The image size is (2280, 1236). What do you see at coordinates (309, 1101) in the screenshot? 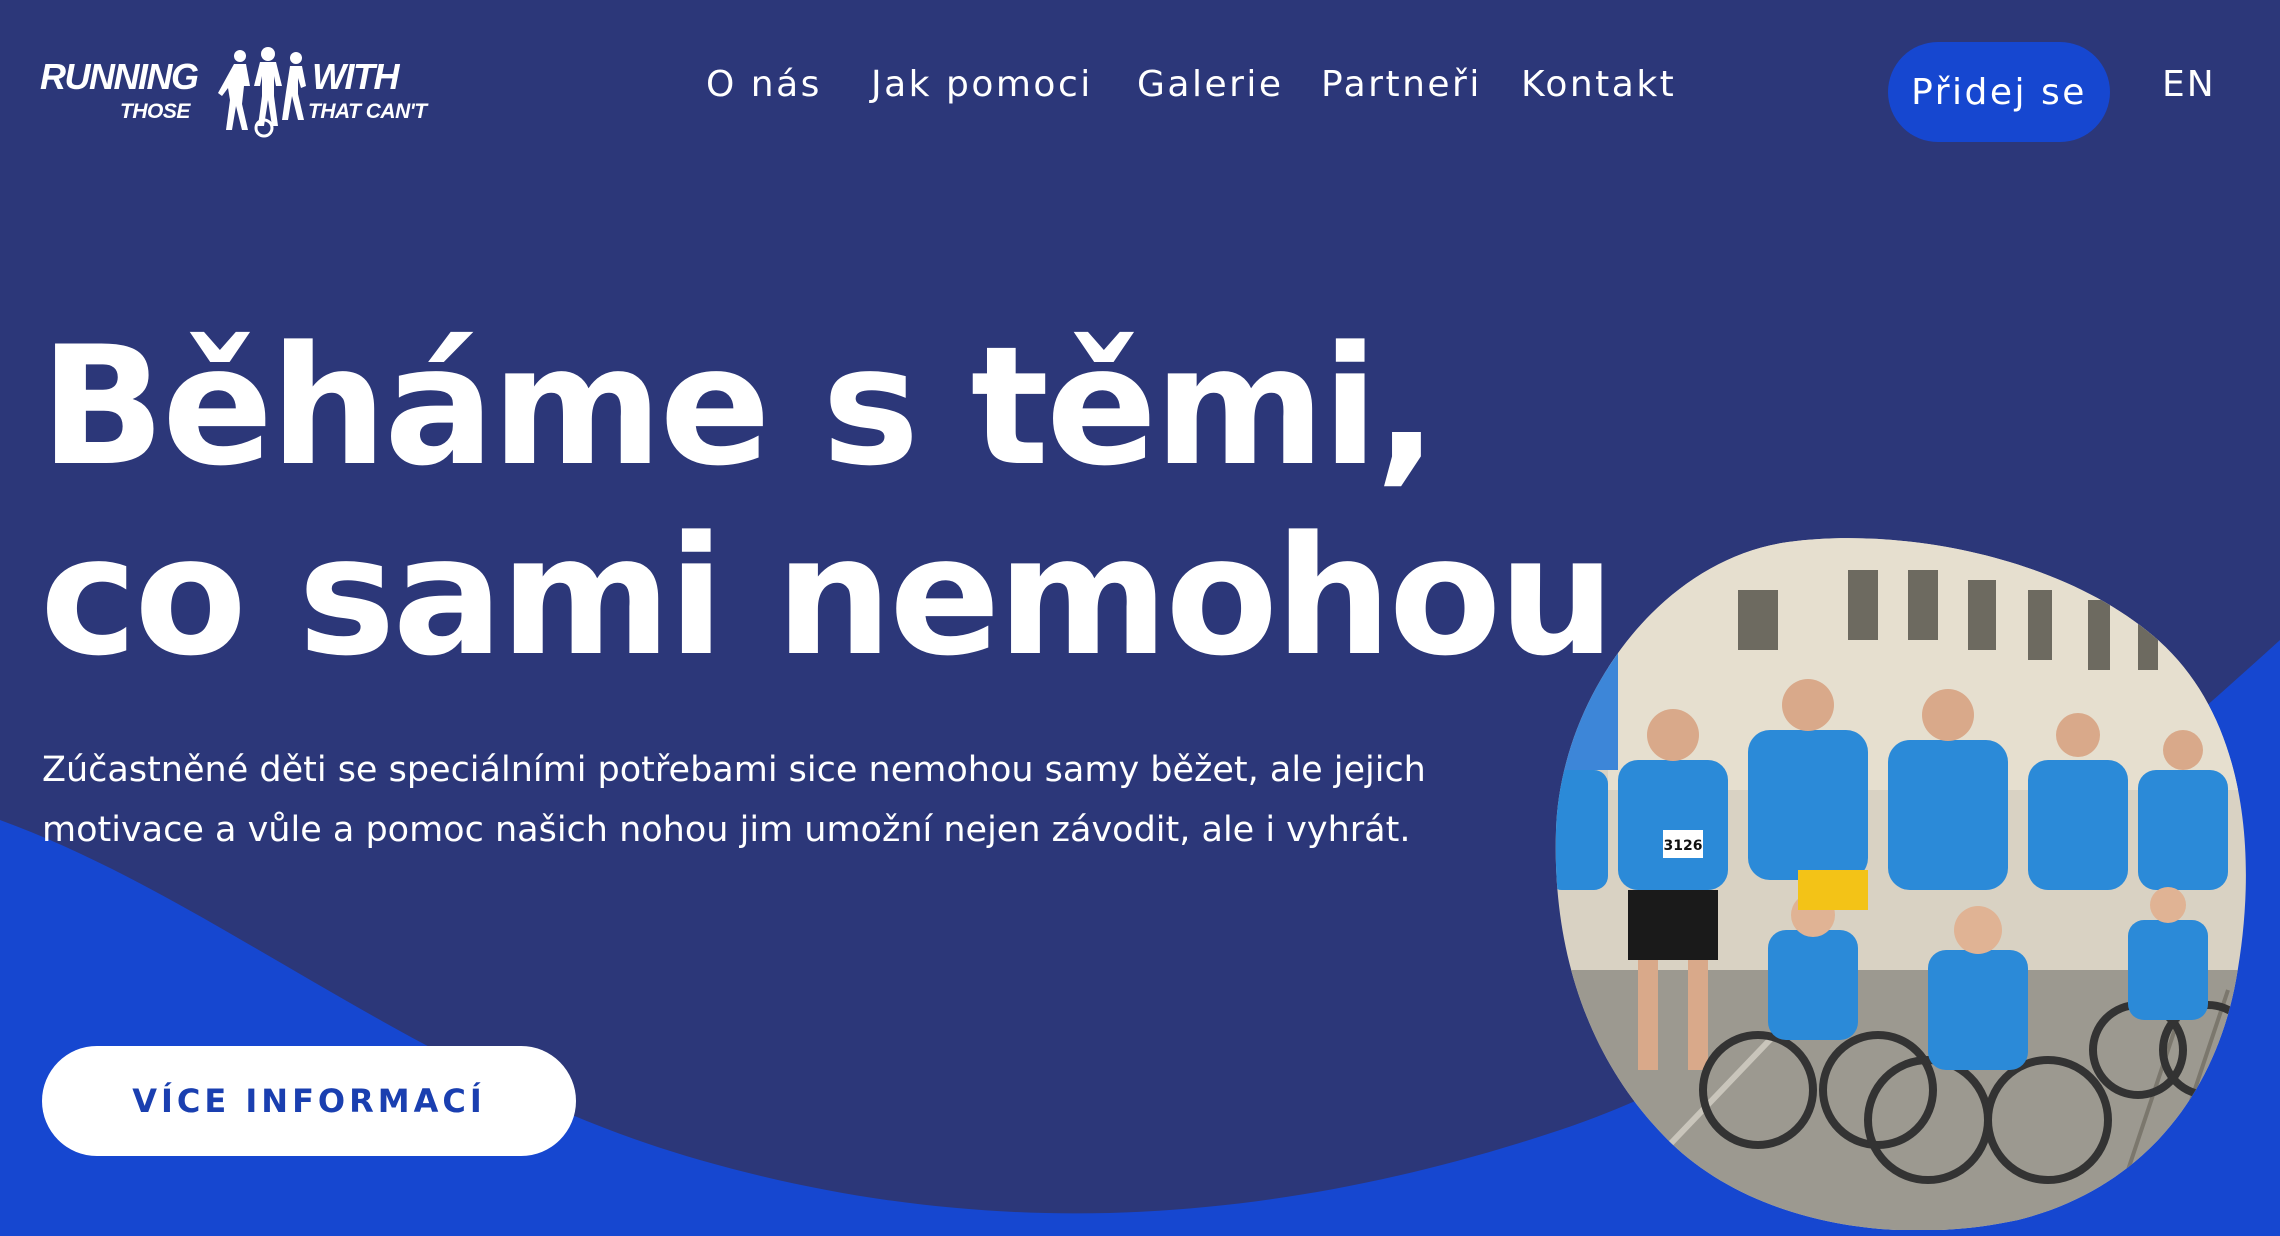
I see `more-info-button: VÍCE INFORMACÍ` at bounding box center [309, 1101].